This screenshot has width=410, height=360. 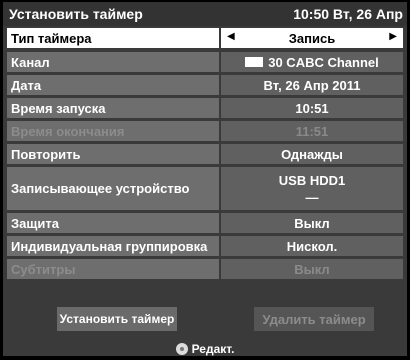 What do you see at coordinates (113, 85) in the screenshot?
I see `date-label: Дата` at bounding box center [113, 85].